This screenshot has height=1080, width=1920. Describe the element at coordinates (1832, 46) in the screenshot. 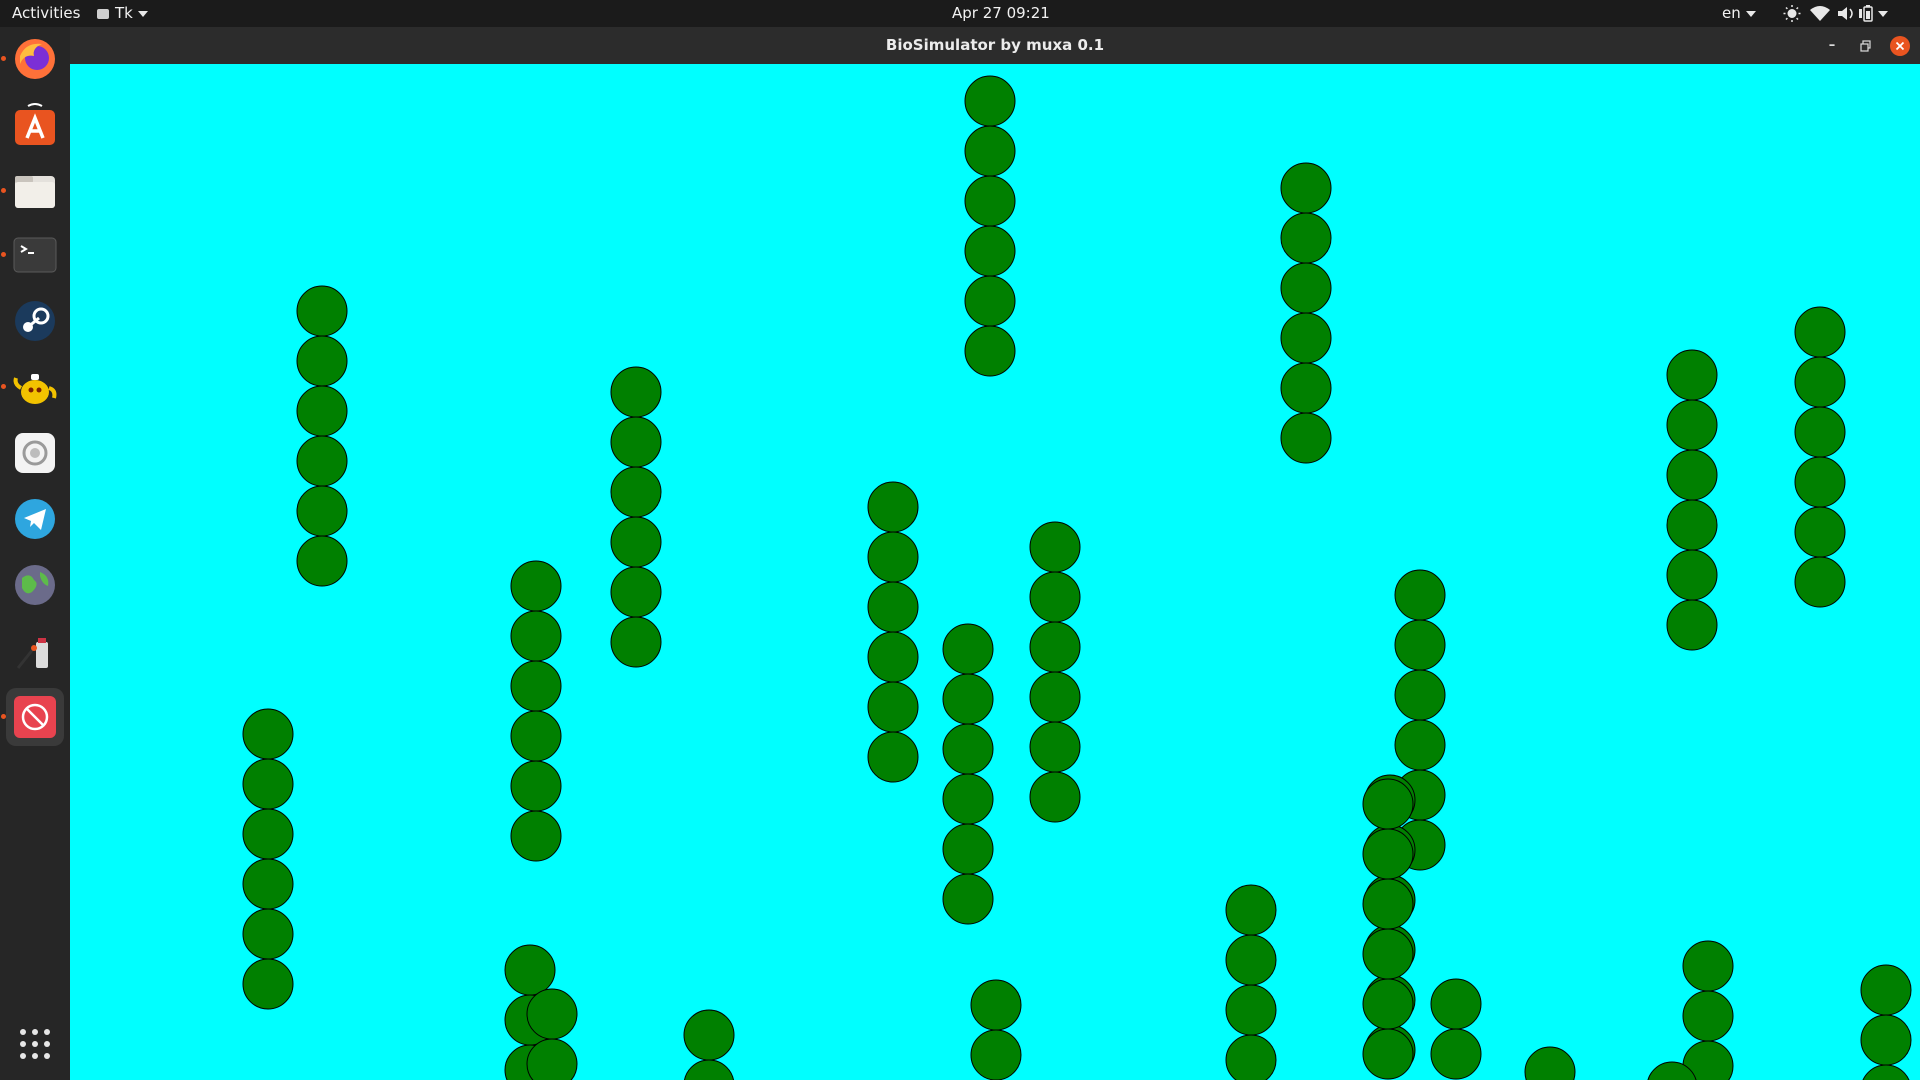

I see `minimize-button: –` at that location.